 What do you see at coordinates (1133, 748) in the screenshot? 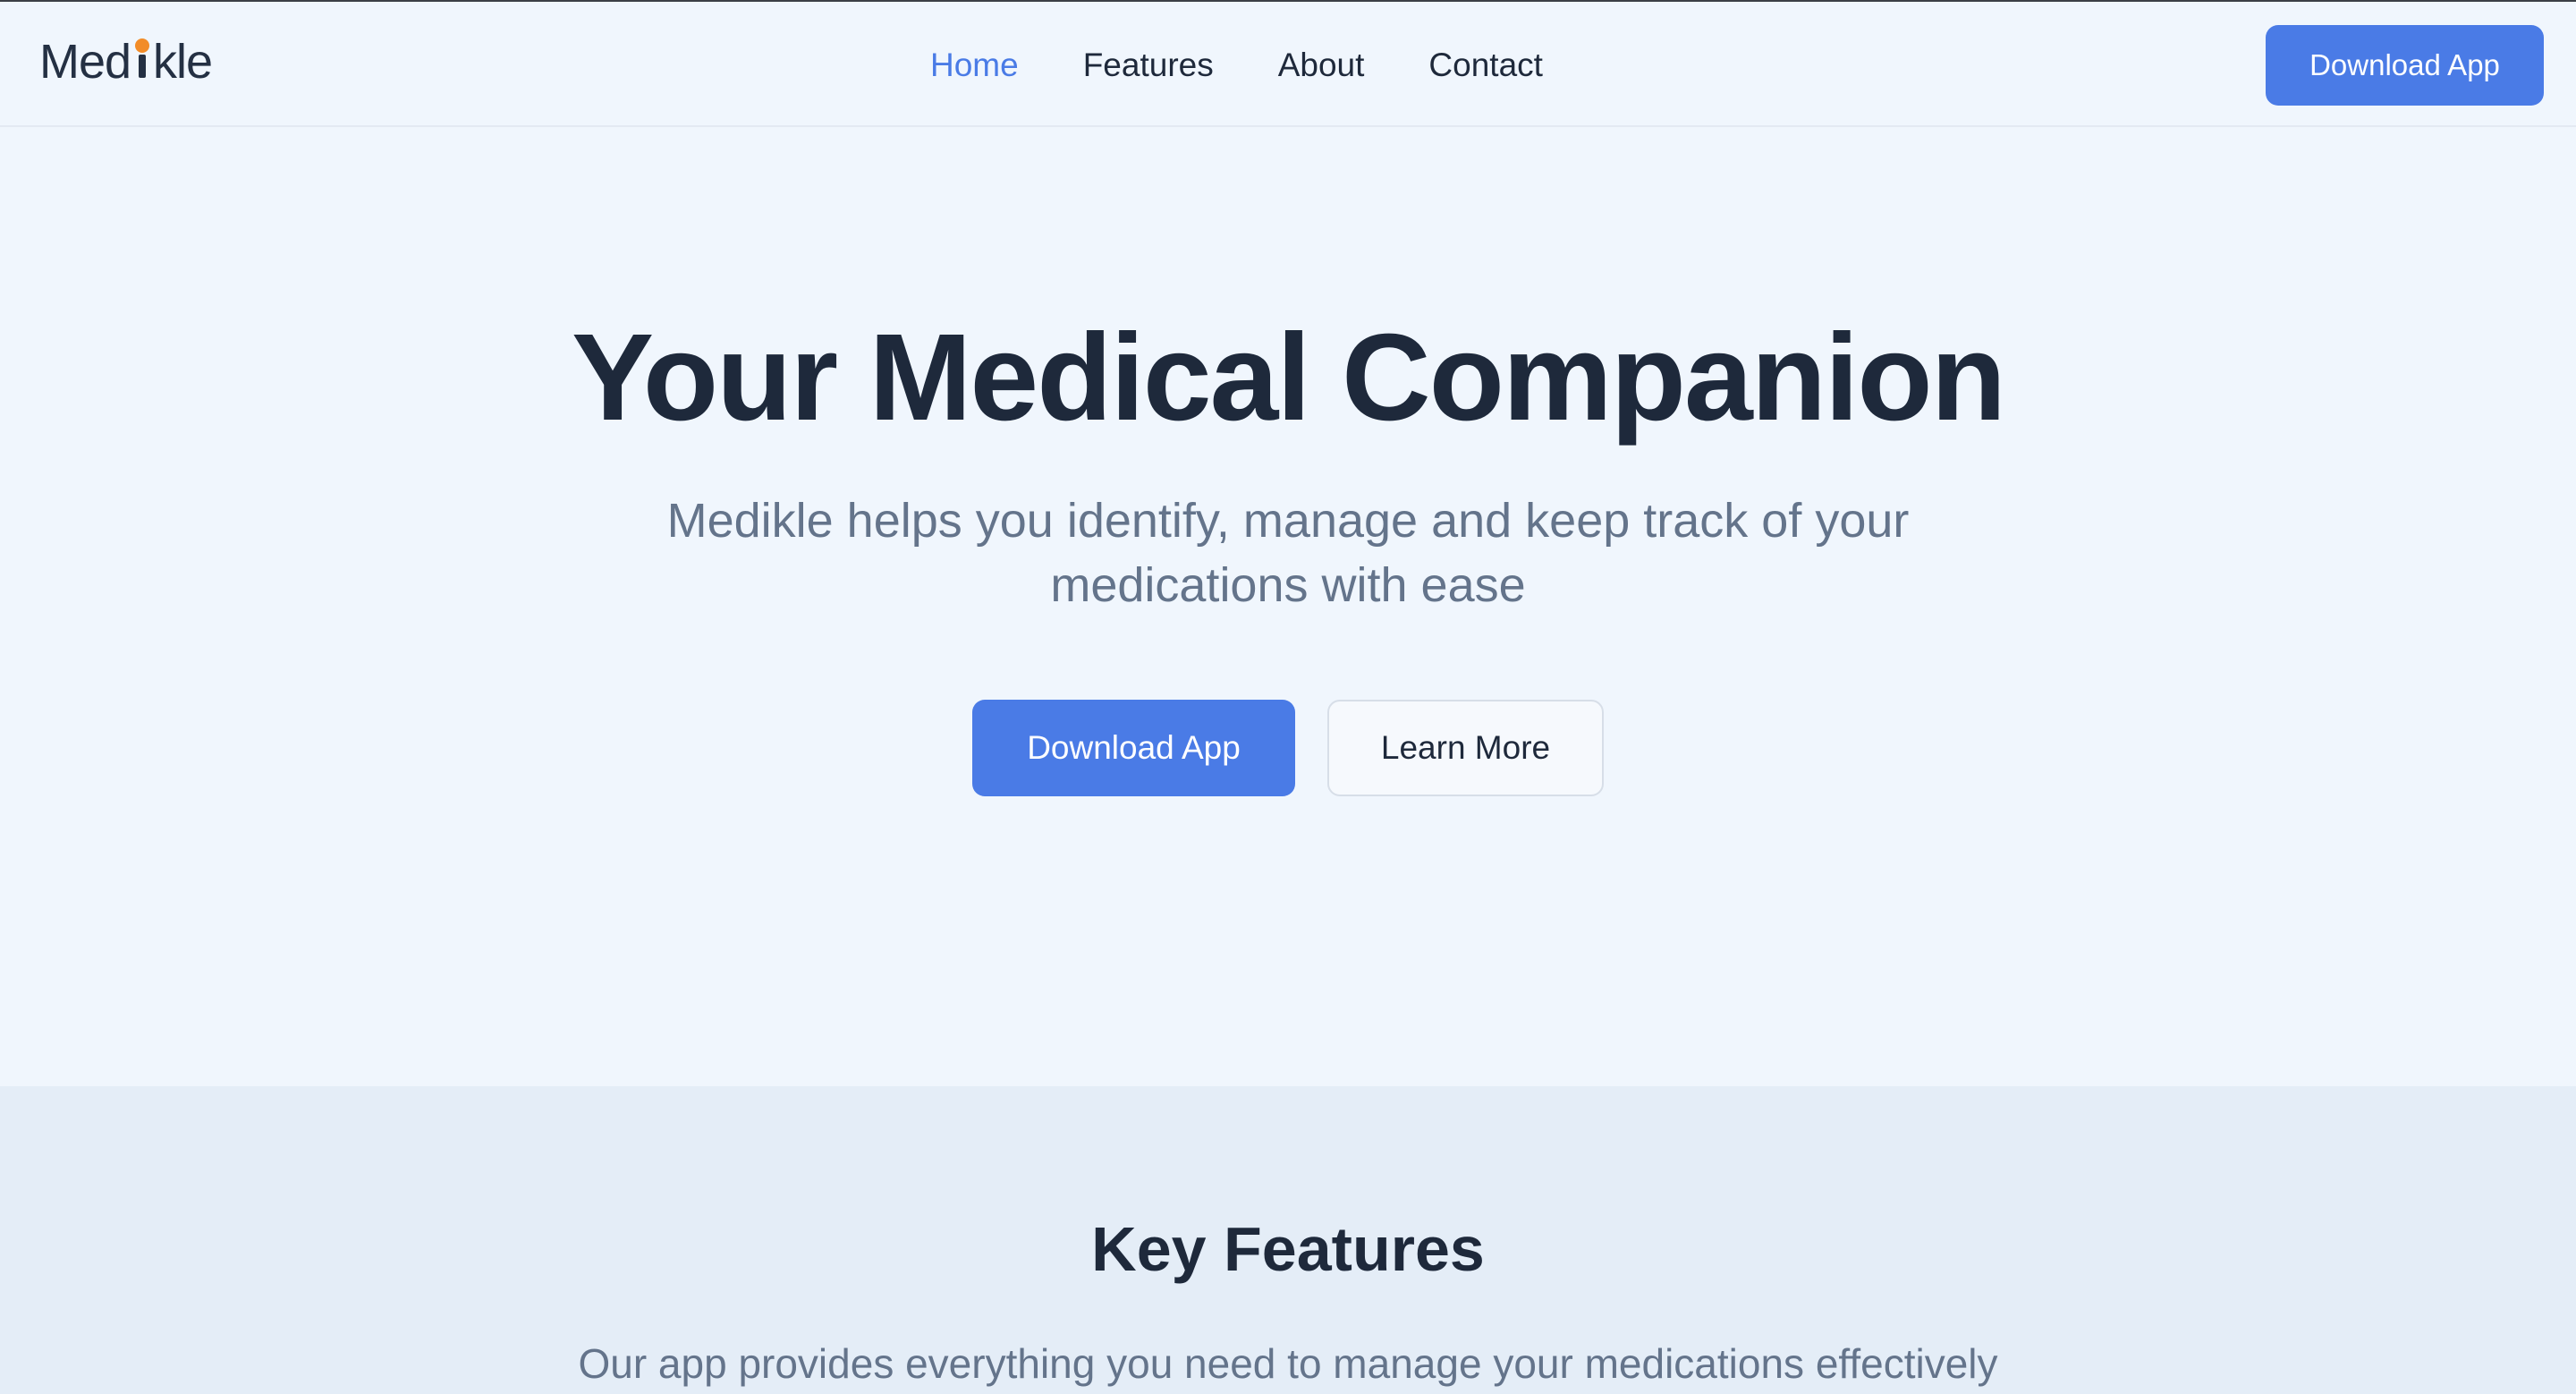
I see `hero-download-app-button: Download App` at bounding box center [1133, 748].